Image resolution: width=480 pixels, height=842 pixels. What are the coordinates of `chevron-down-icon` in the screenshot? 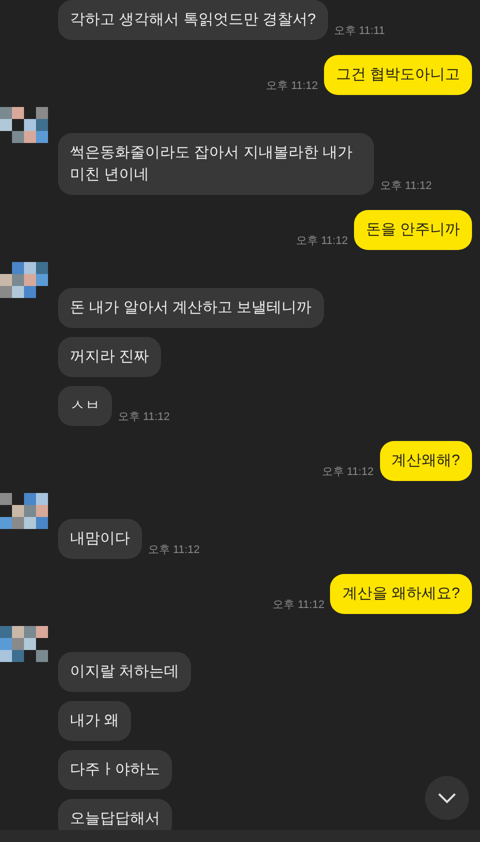 It's located at (447, 798).